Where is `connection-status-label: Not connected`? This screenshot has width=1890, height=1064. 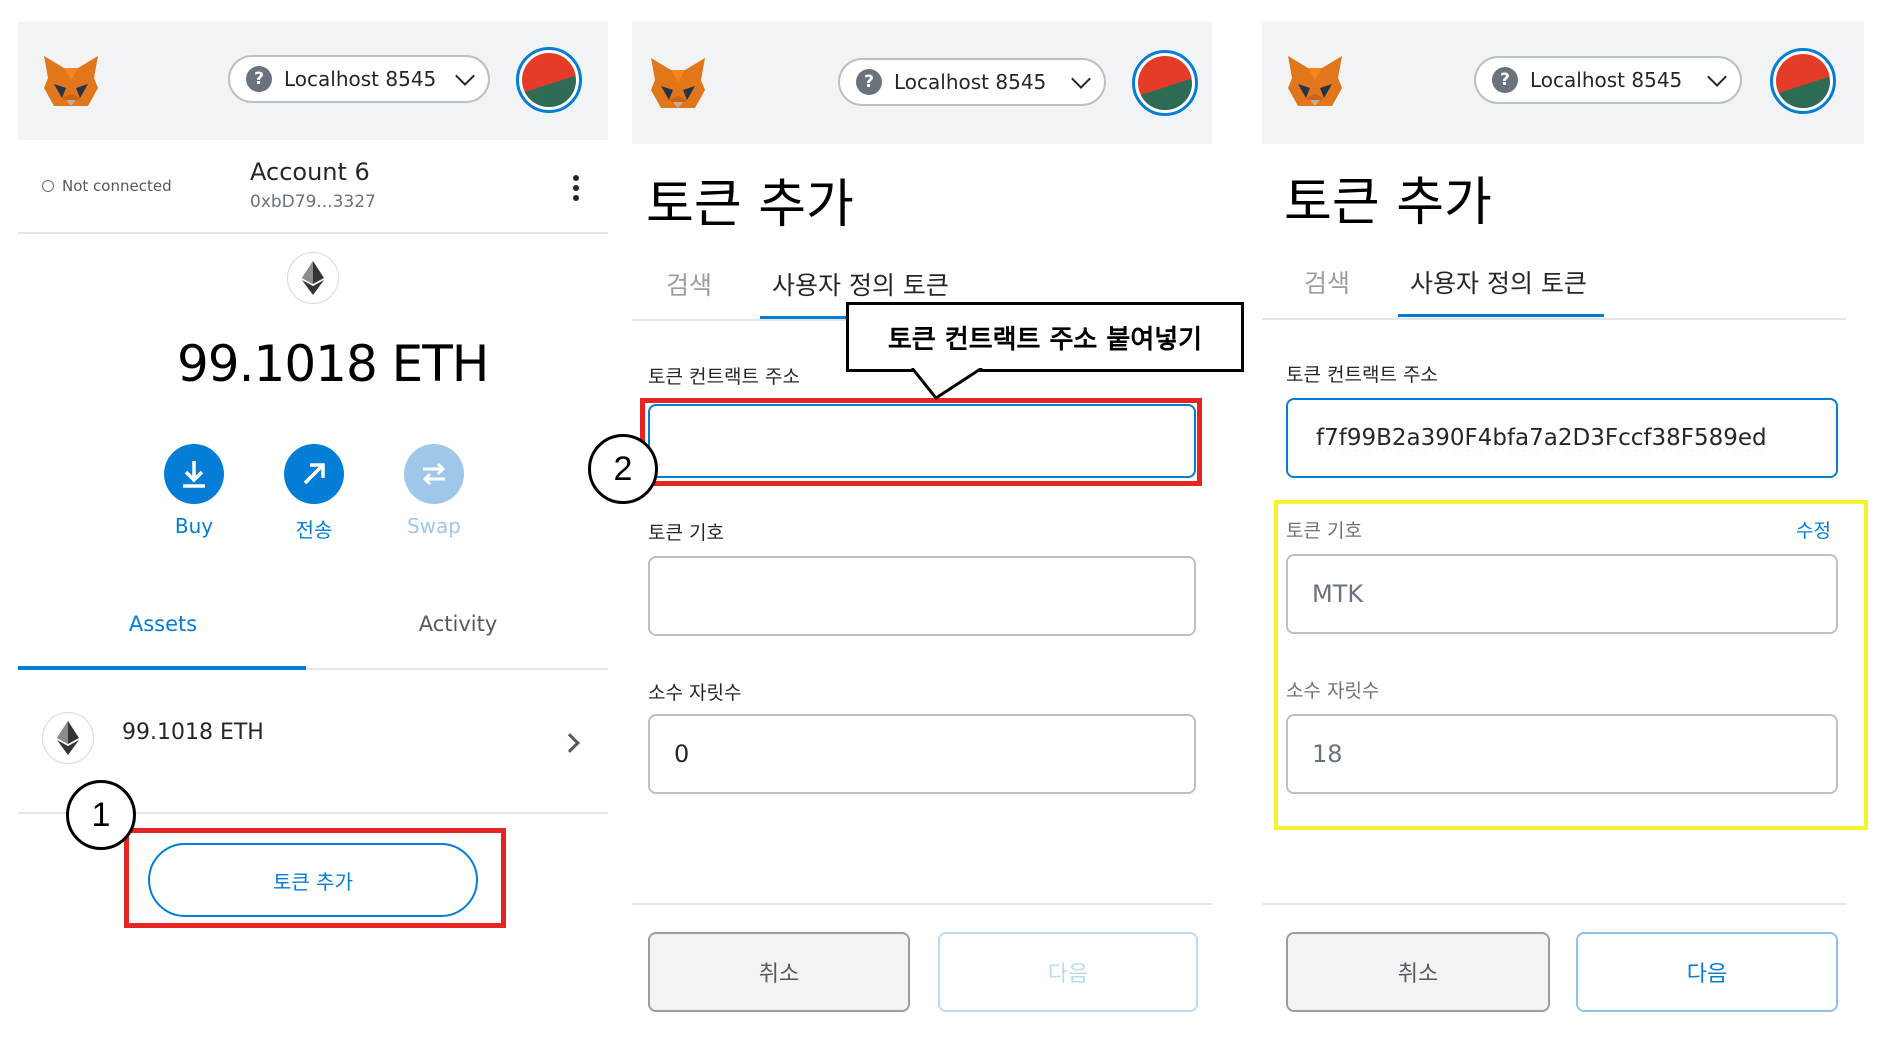 connection-status-label: Not connected is located at coordinates (117, 186).